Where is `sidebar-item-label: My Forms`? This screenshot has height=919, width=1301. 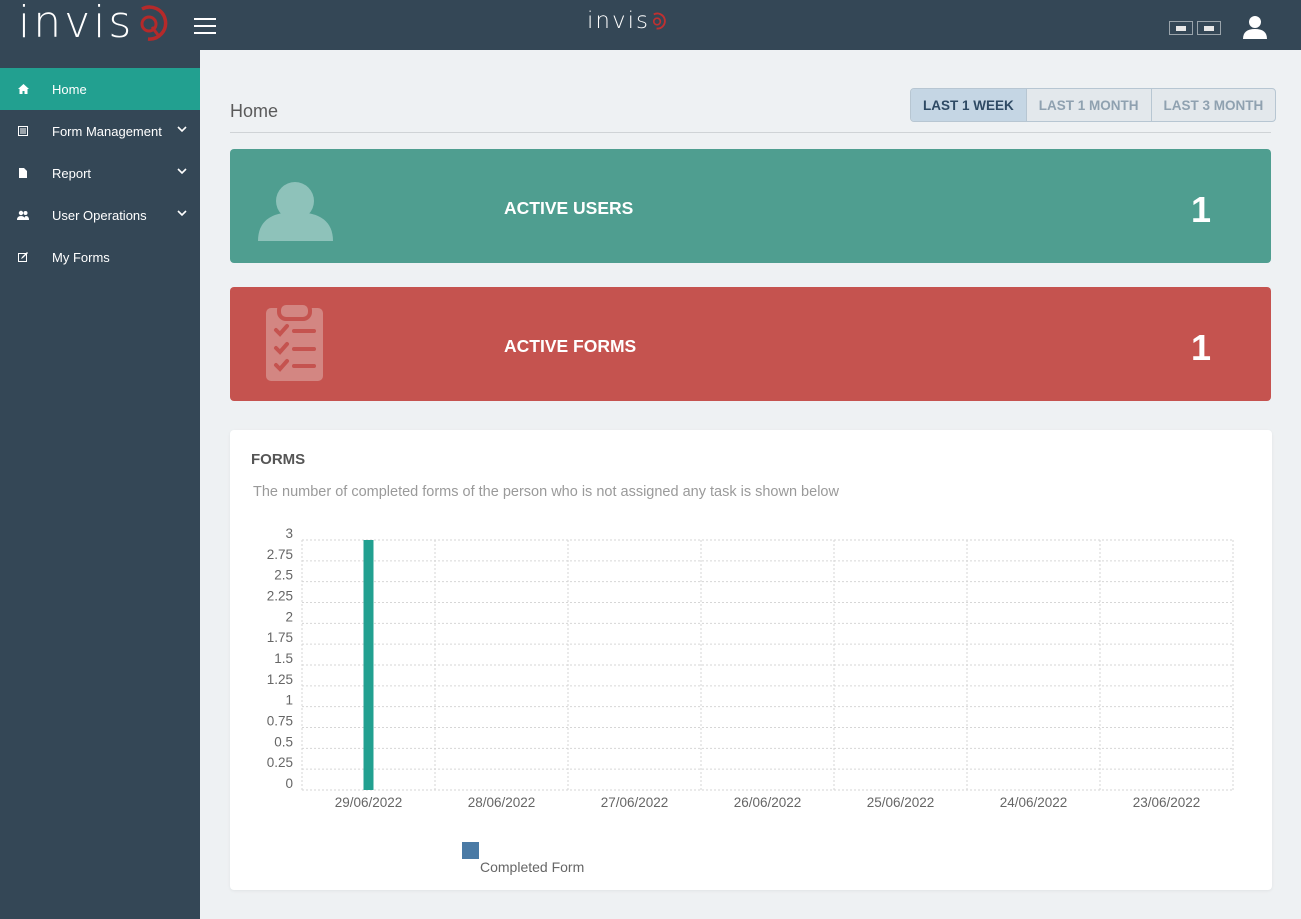
sidebar-item-label: My Forms is located at coordinates (81, 257).